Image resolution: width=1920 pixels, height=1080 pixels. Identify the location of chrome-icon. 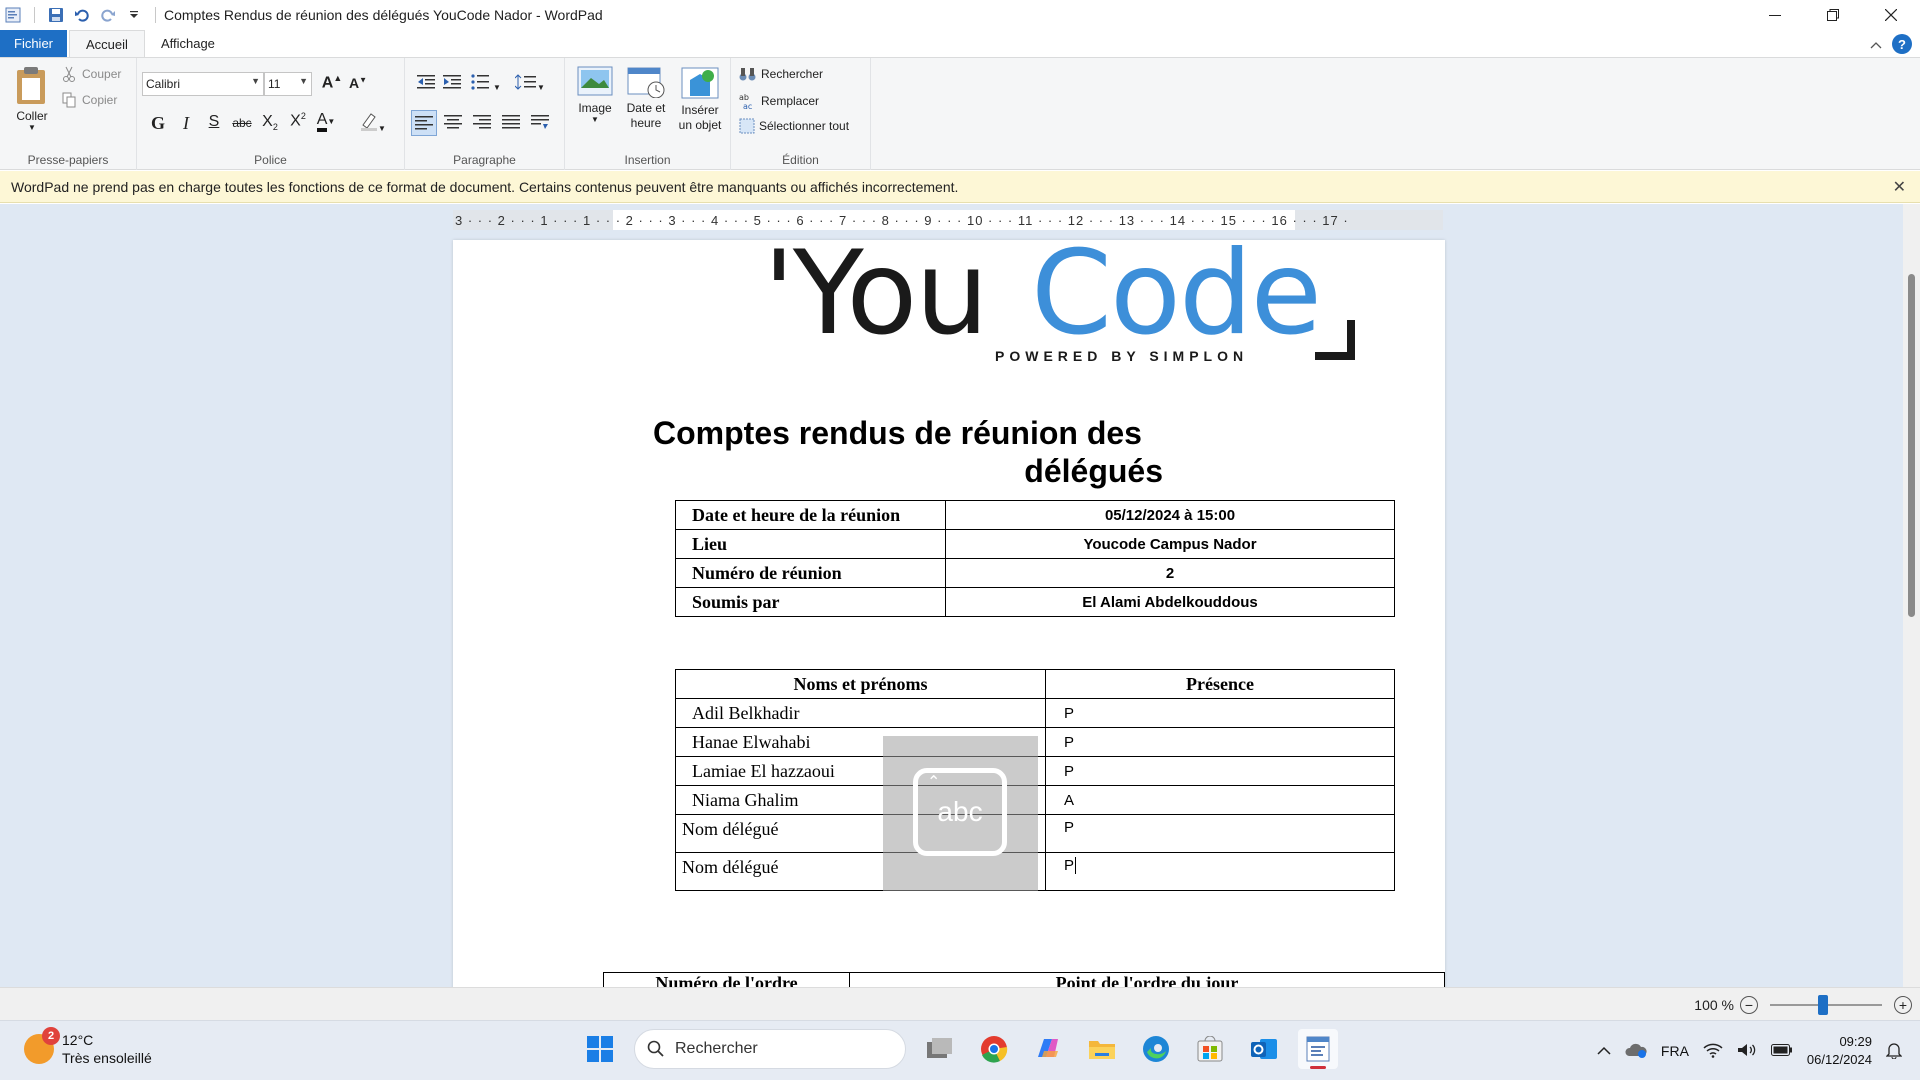
(994, 1049).